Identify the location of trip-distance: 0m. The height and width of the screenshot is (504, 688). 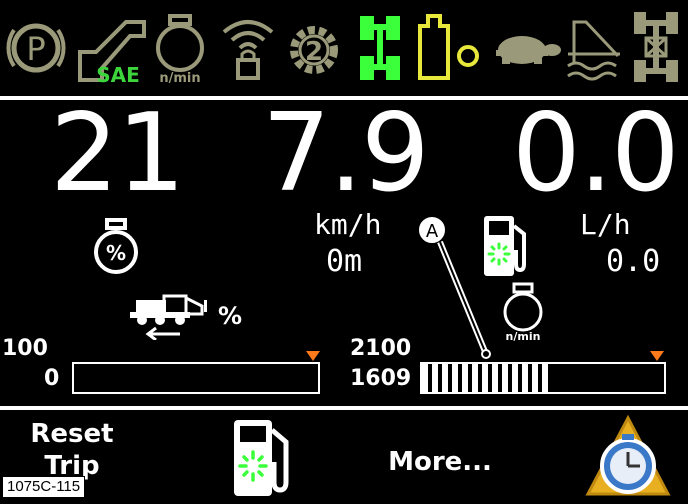
(344, 261).